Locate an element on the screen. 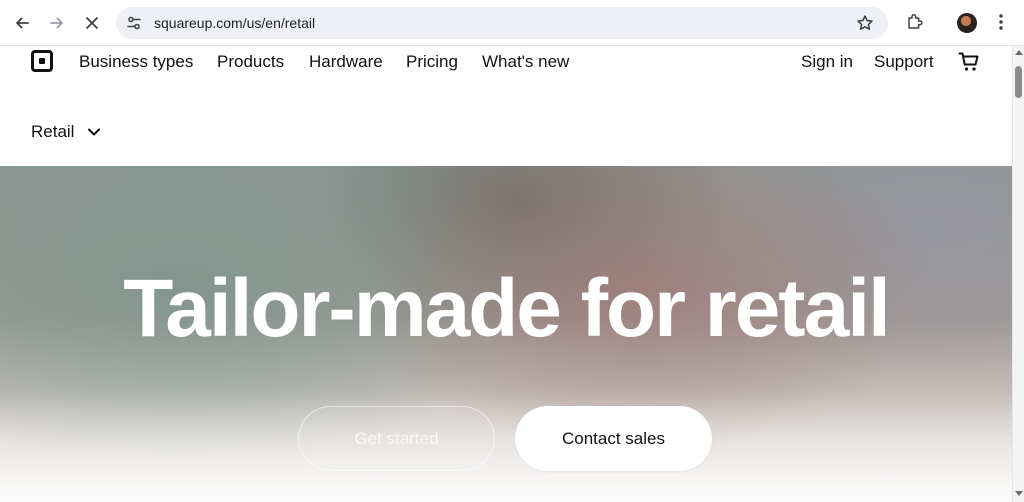  support-link: Support is located at coordinates (904, 62).